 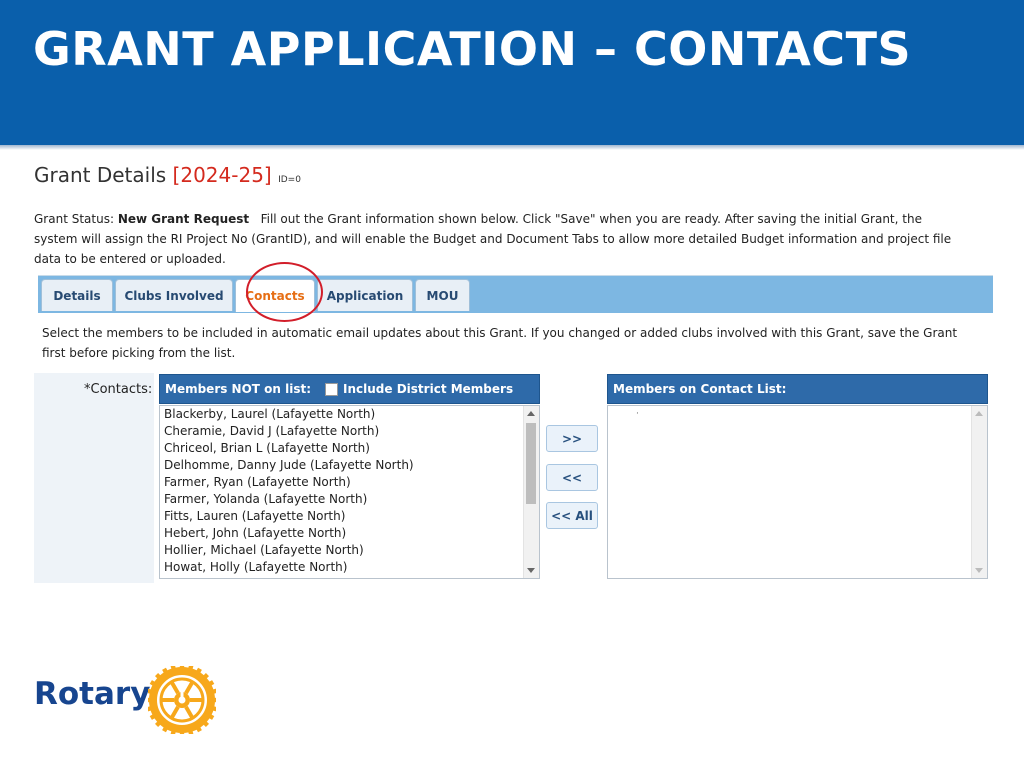 I want to click on banner-shadow, so click(x=512, y=147).